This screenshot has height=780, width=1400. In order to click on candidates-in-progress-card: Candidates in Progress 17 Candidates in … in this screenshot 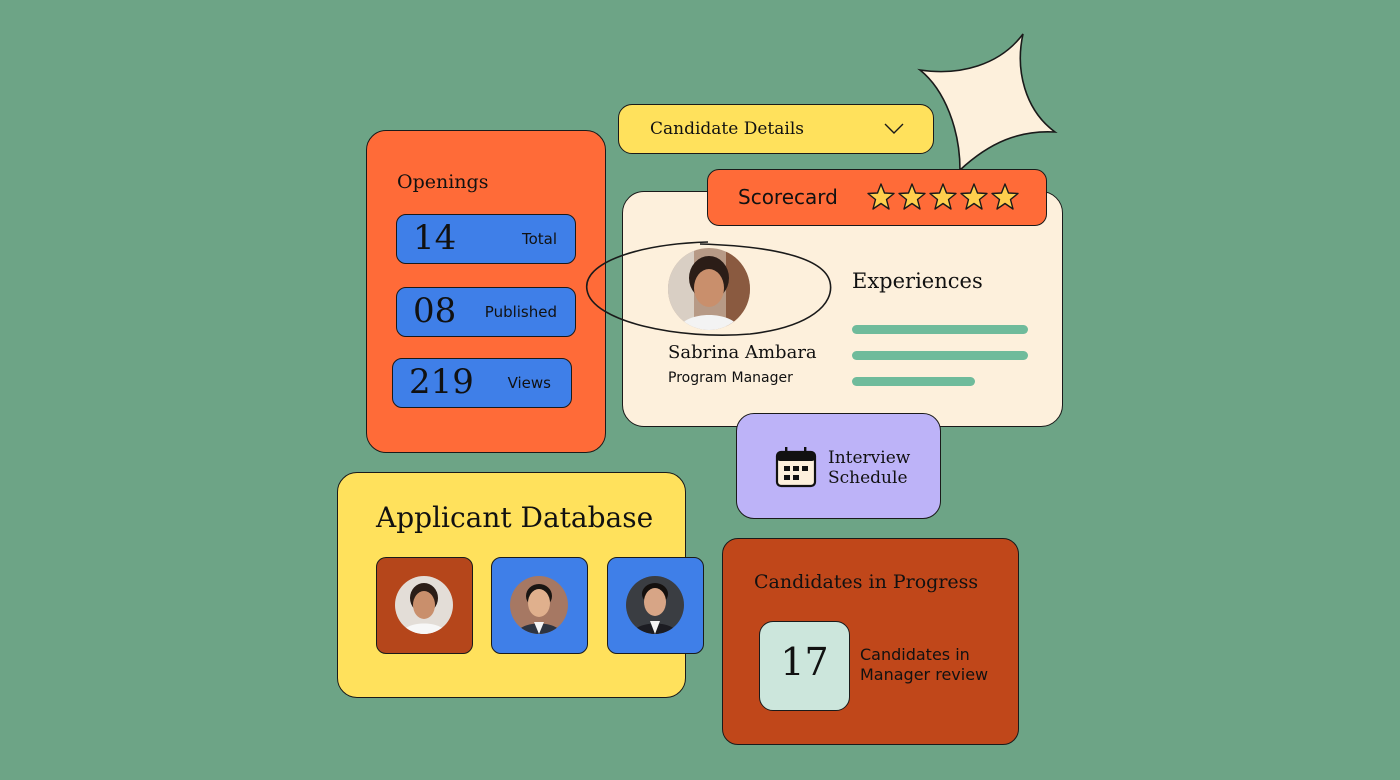, I will do `click(870, 641)`.